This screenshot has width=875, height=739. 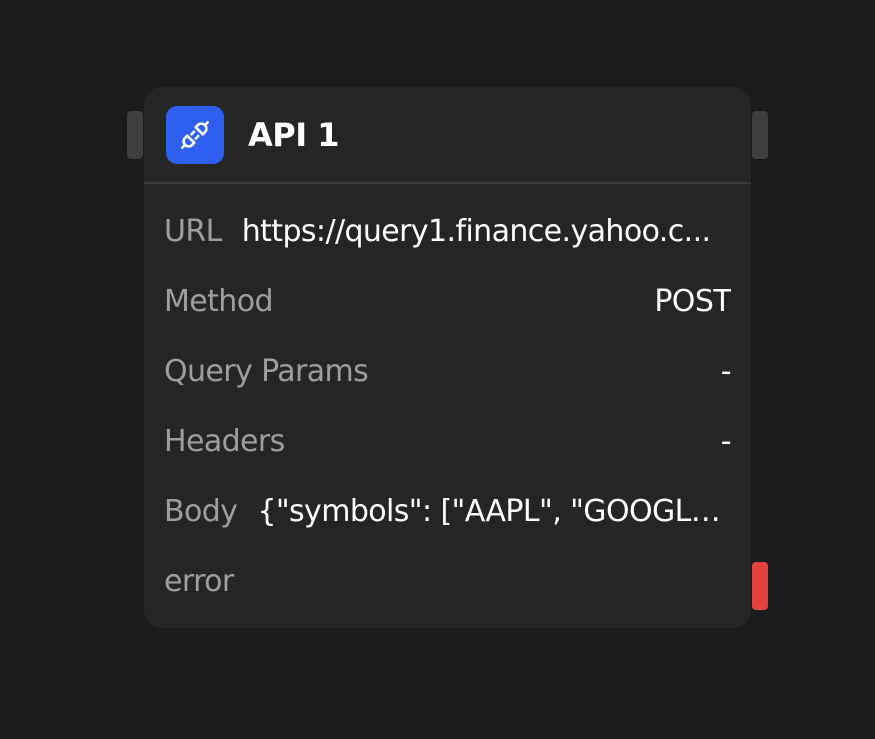 I want to click on error-output-handle, so click(x=760, y=586).